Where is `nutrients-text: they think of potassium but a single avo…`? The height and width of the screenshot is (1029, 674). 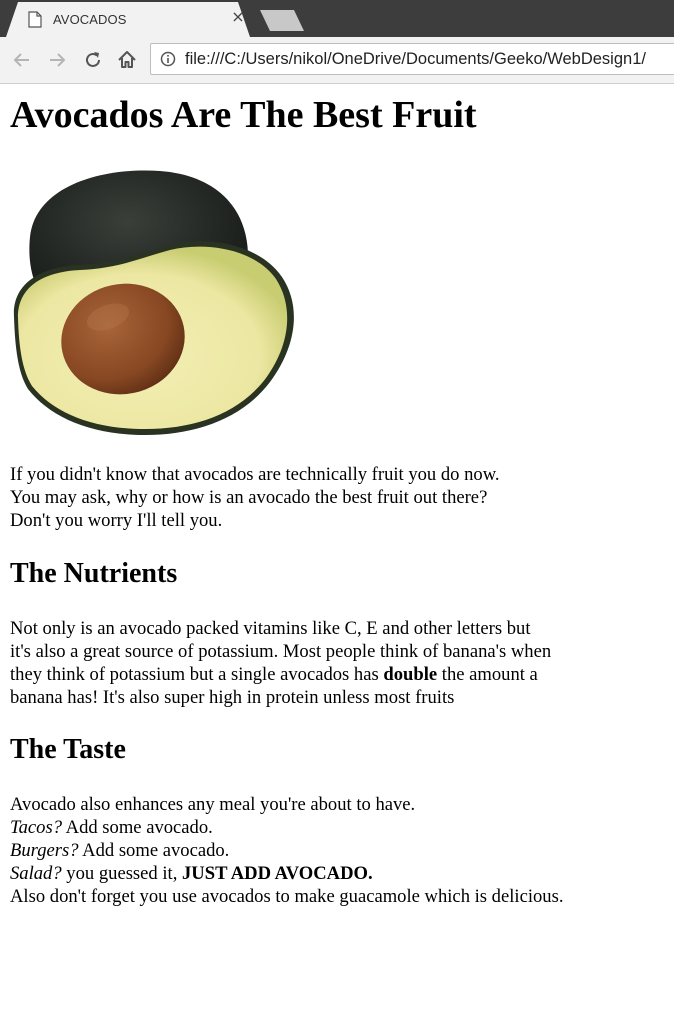
nutrients-text: they think of potassium but a single avo… is located at coordinates (197, 674).